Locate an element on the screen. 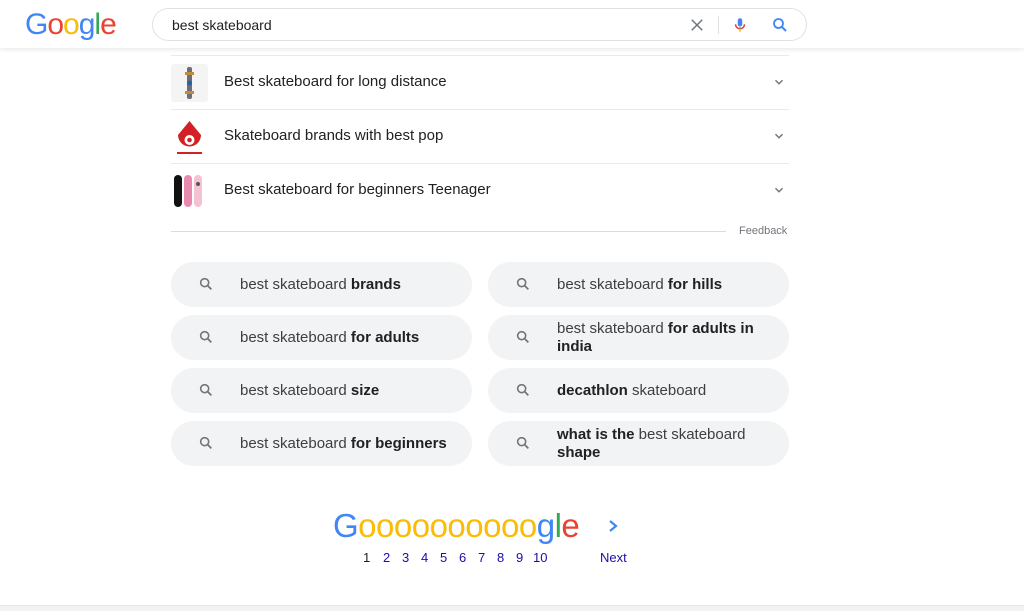  question-row: Best skateboard for beginners Teenager is located at coordinates (480, 190).